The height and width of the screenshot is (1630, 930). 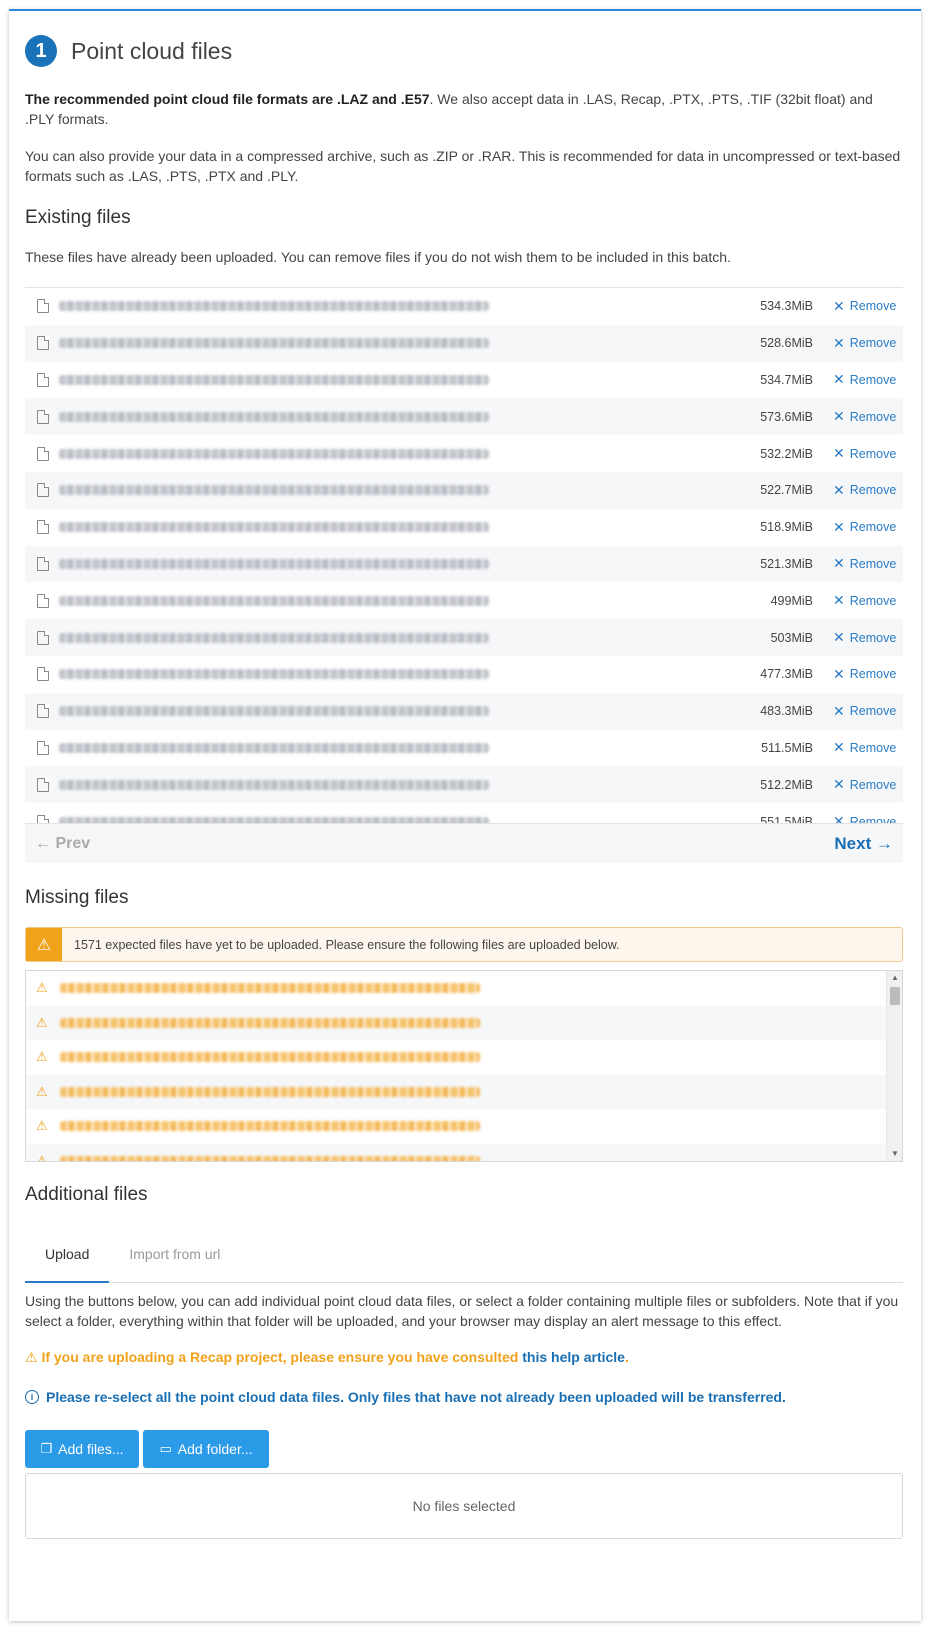 I want to click on next-page-button: Next →, so click(x=863, y=844).